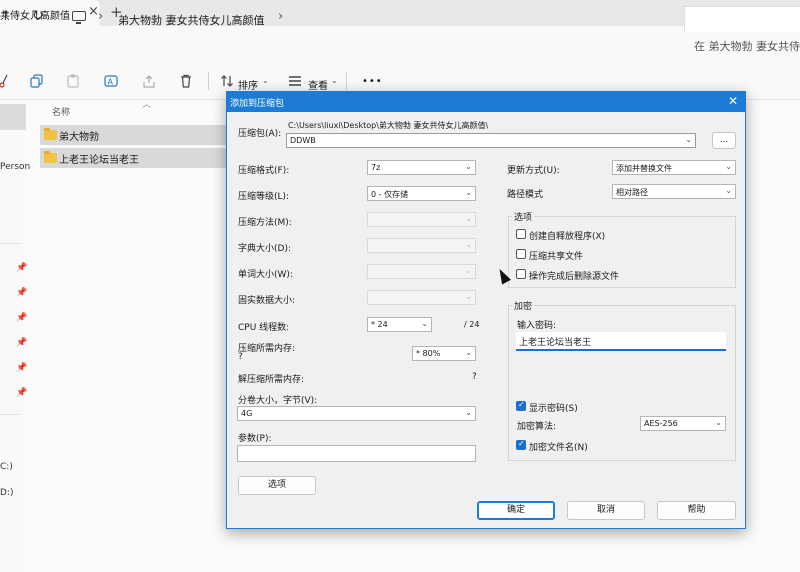  What do you see at coordinates (644, 168) in the screenshot?
I see `update-mode-value: 添加并替换文件` at bounding box center [644, 168].